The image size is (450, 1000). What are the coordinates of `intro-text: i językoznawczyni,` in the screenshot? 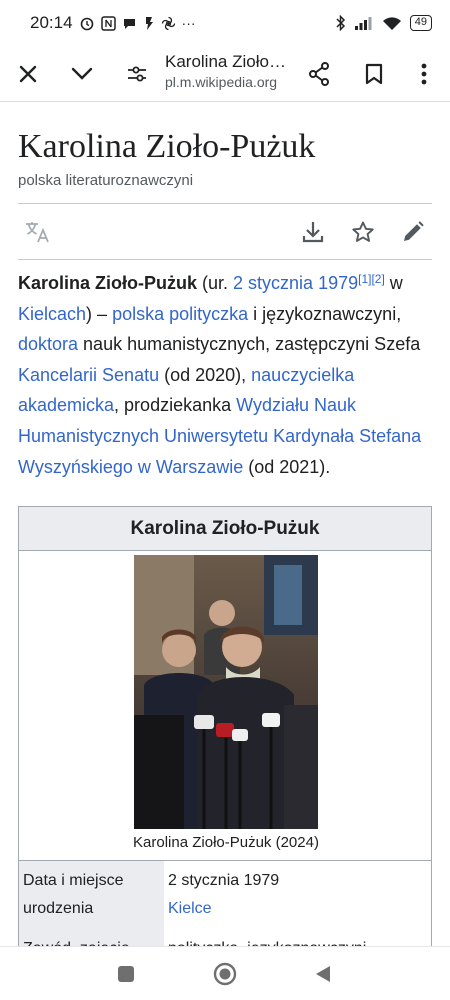 It's located at (325, 313).